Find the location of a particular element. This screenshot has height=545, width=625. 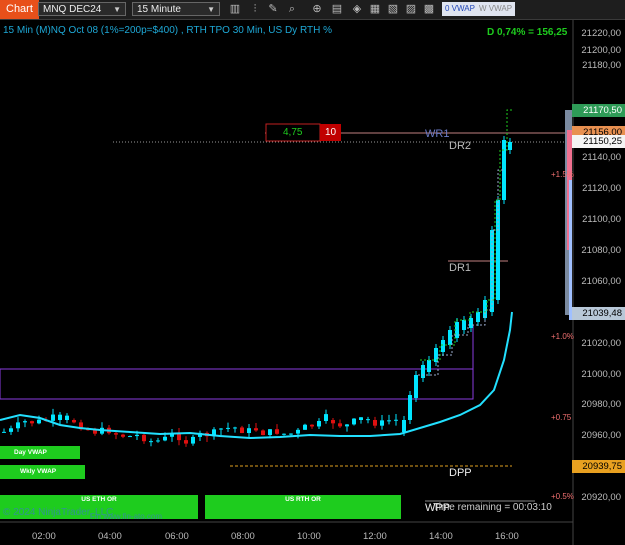

price-axis-tick: 21100,00 is located at coordinates (601, 219).